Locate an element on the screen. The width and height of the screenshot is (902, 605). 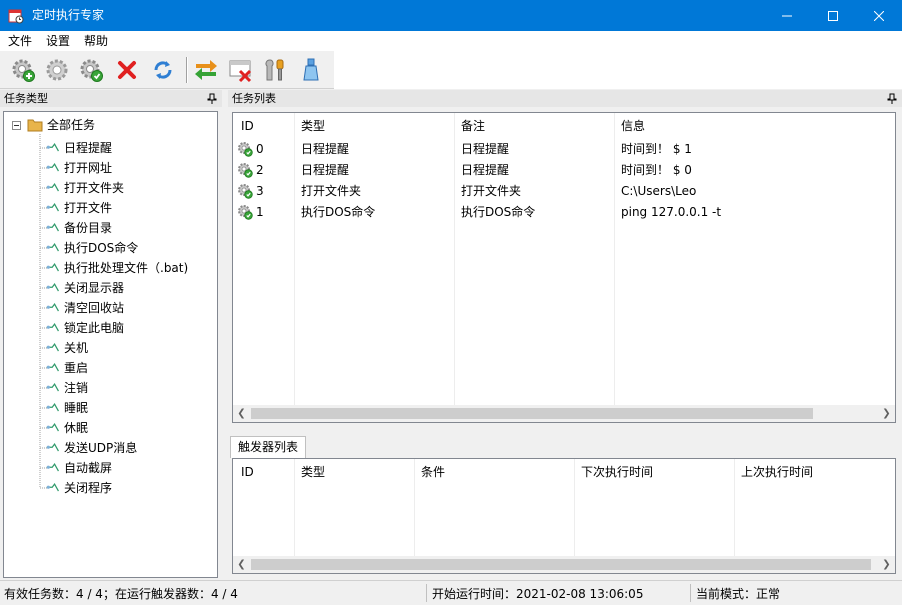
toolbar-separator is located at coordinates (187, 70).